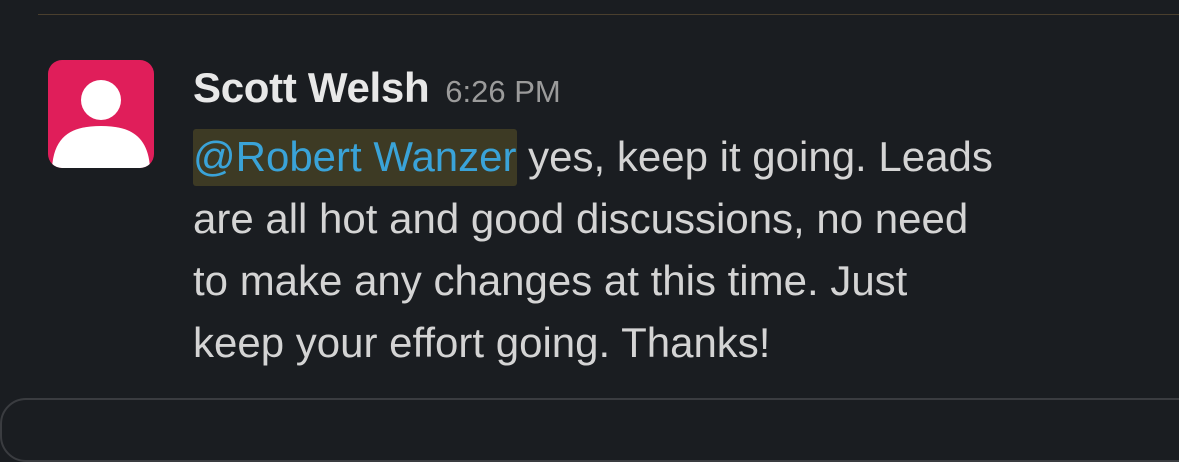 The image size is (1179, 462). Describe the element at coordinates (502, 92) in the screenshot. I see `timestamp: 6:26 PM` at that location.